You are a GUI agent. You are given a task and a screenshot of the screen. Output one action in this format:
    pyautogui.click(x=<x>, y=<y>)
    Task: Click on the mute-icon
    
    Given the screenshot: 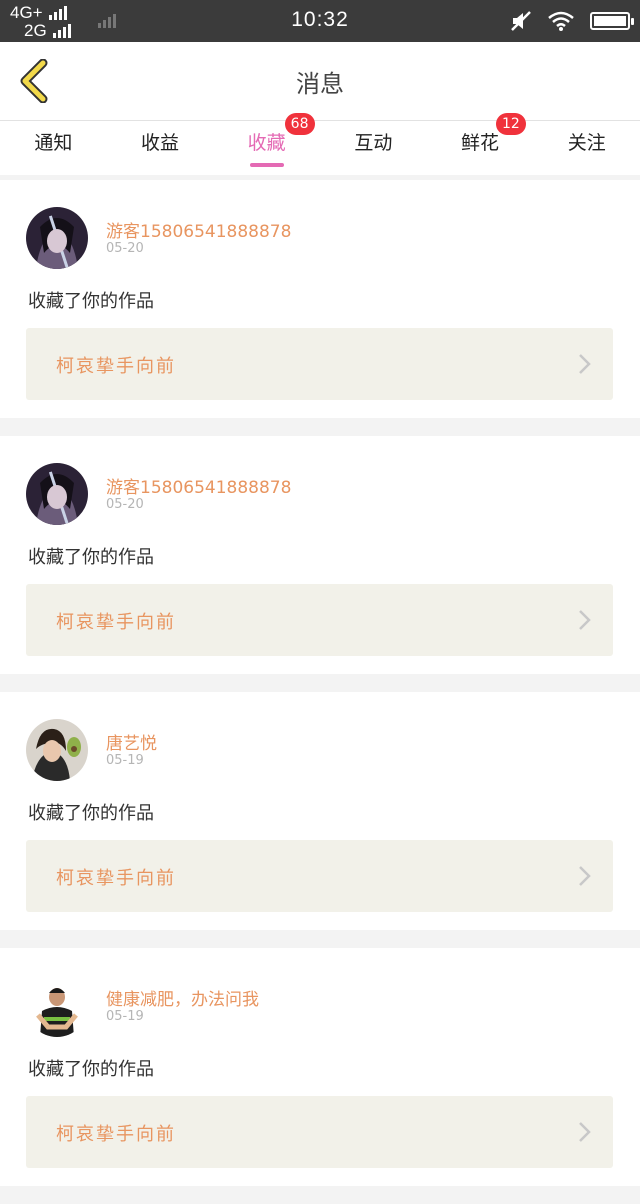 What is the action you would take?
    pyautogui.click(x=521, y=21)
    